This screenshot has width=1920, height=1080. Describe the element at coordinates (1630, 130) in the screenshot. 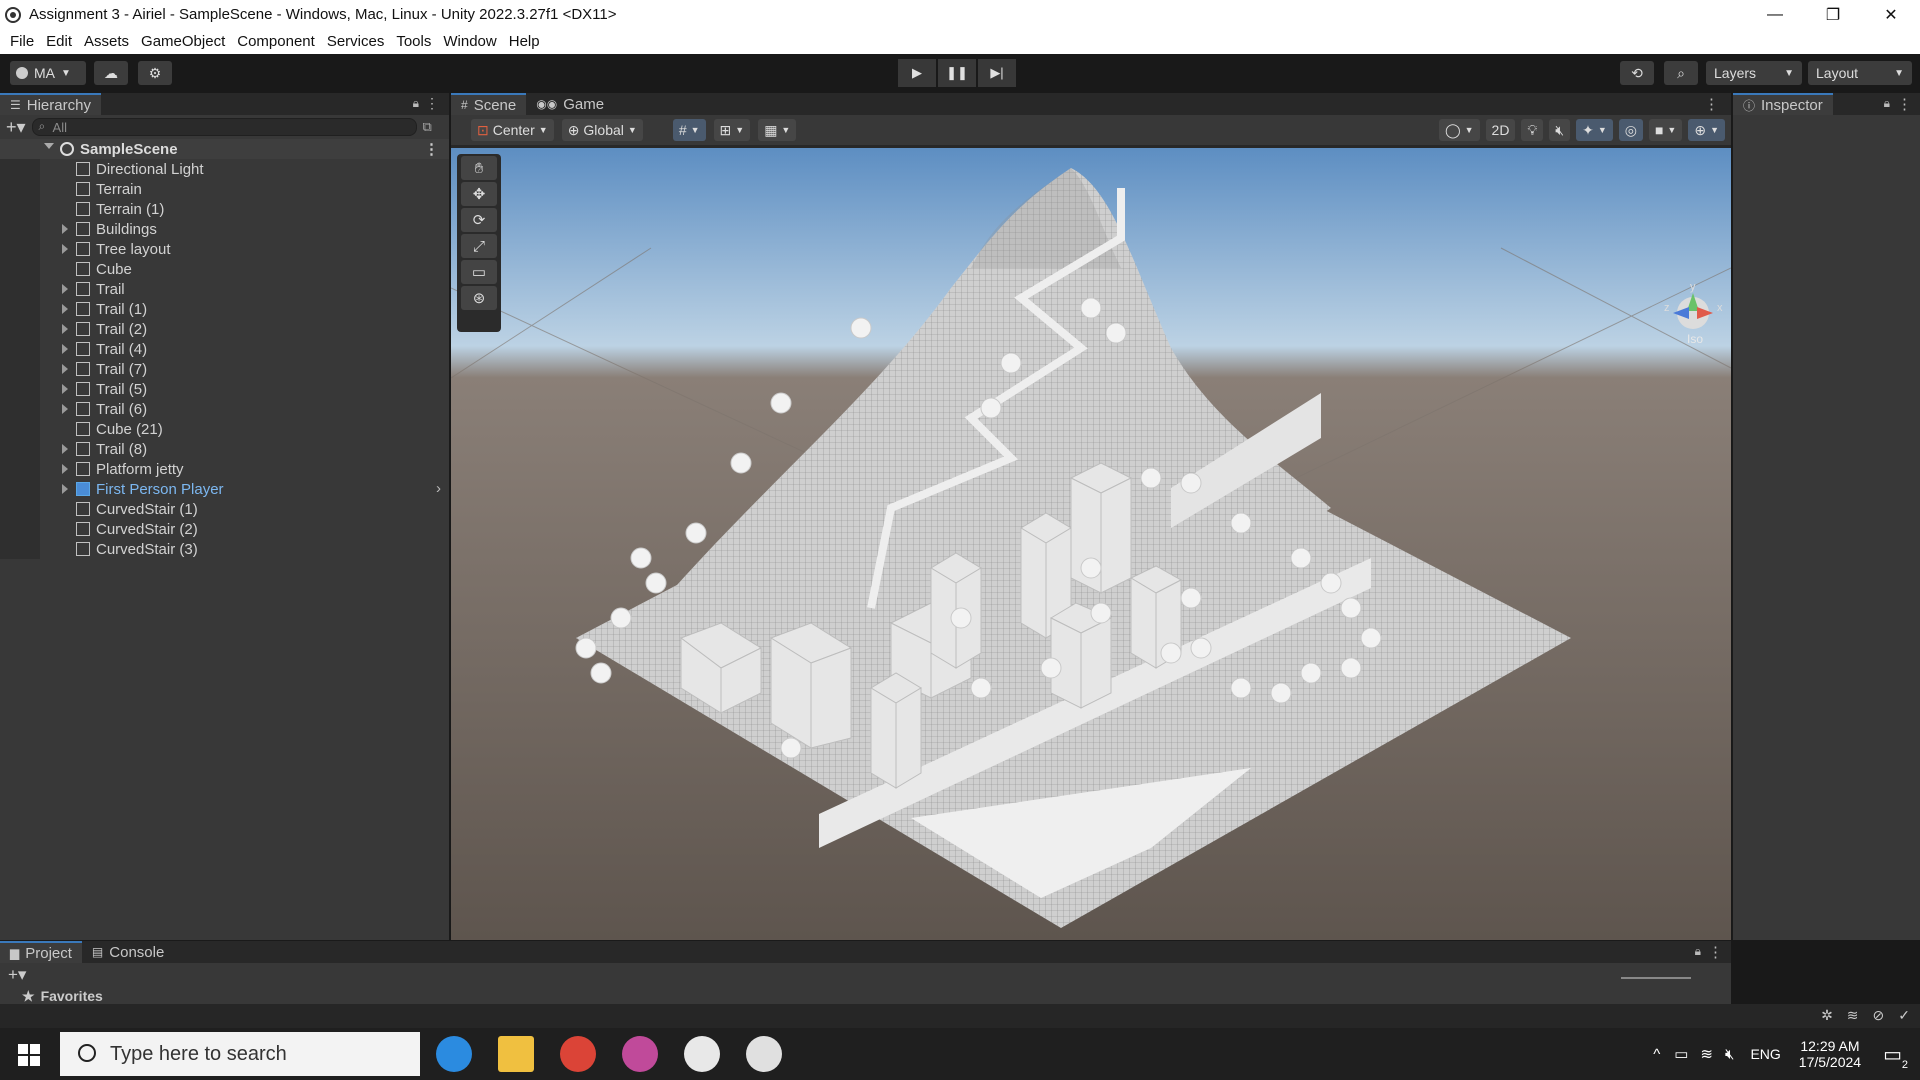

I see `visibility-button: ◎` at that location.